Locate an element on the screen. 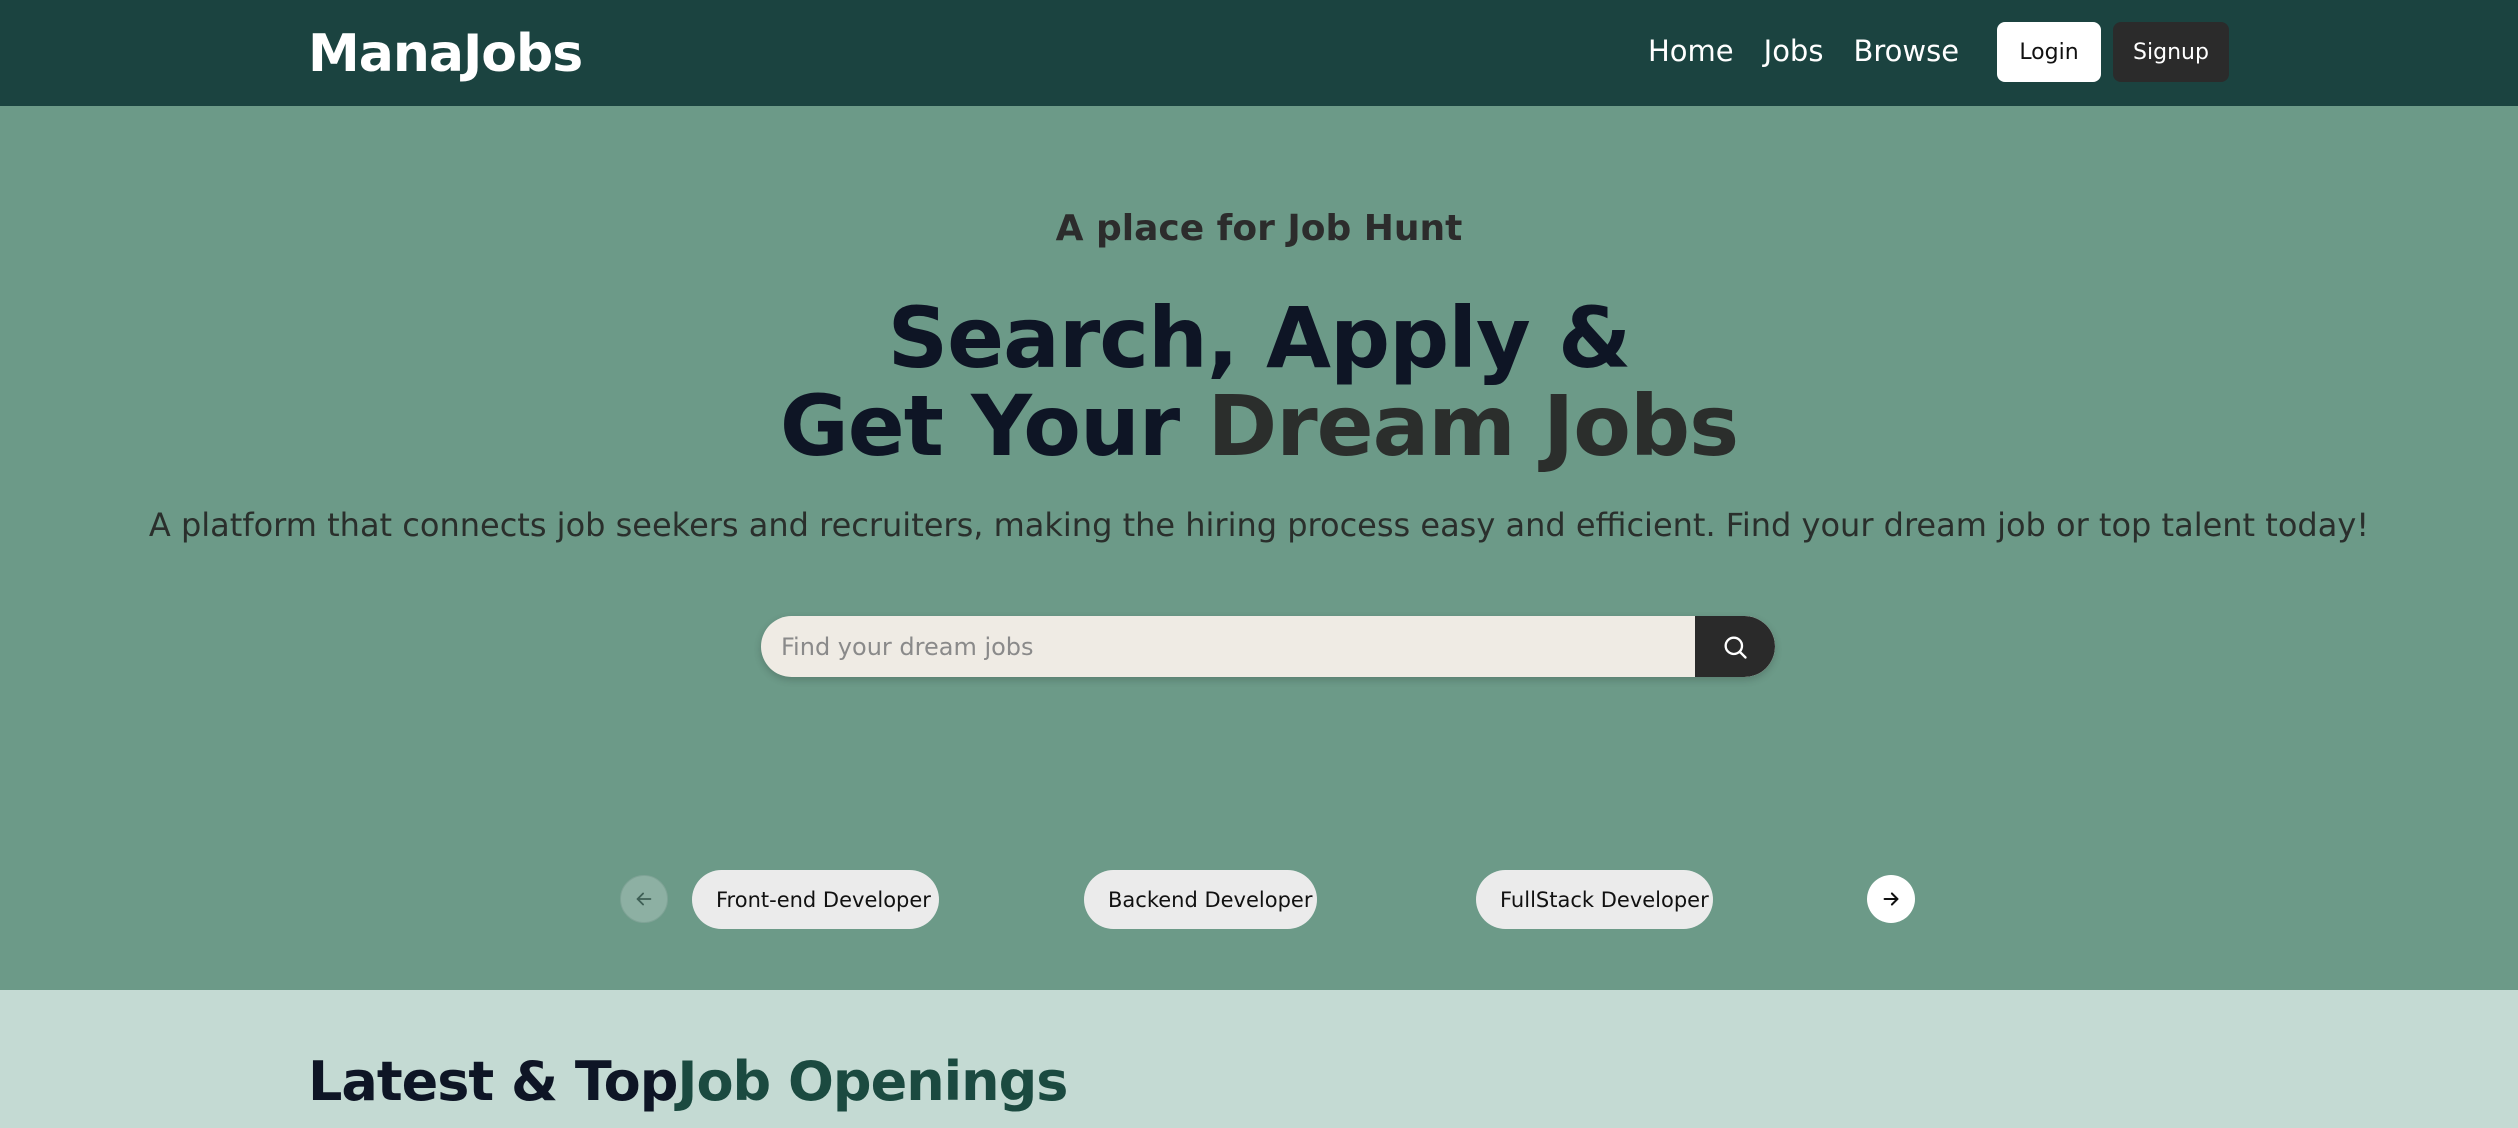 The width and height of the screenshot is (2518, 1128). category-chip-backend: Backend Developer is located at coordinates (1200, 899).